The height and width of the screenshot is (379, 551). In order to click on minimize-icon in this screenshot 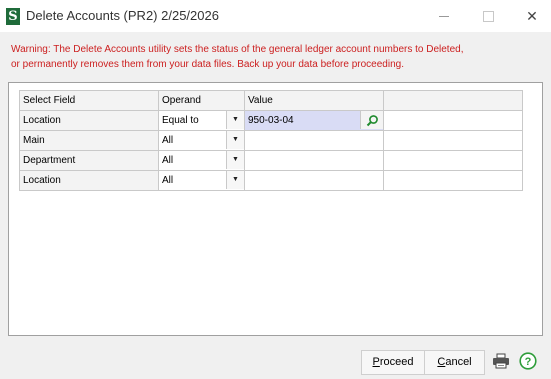, I will do `click(444, 16)`.